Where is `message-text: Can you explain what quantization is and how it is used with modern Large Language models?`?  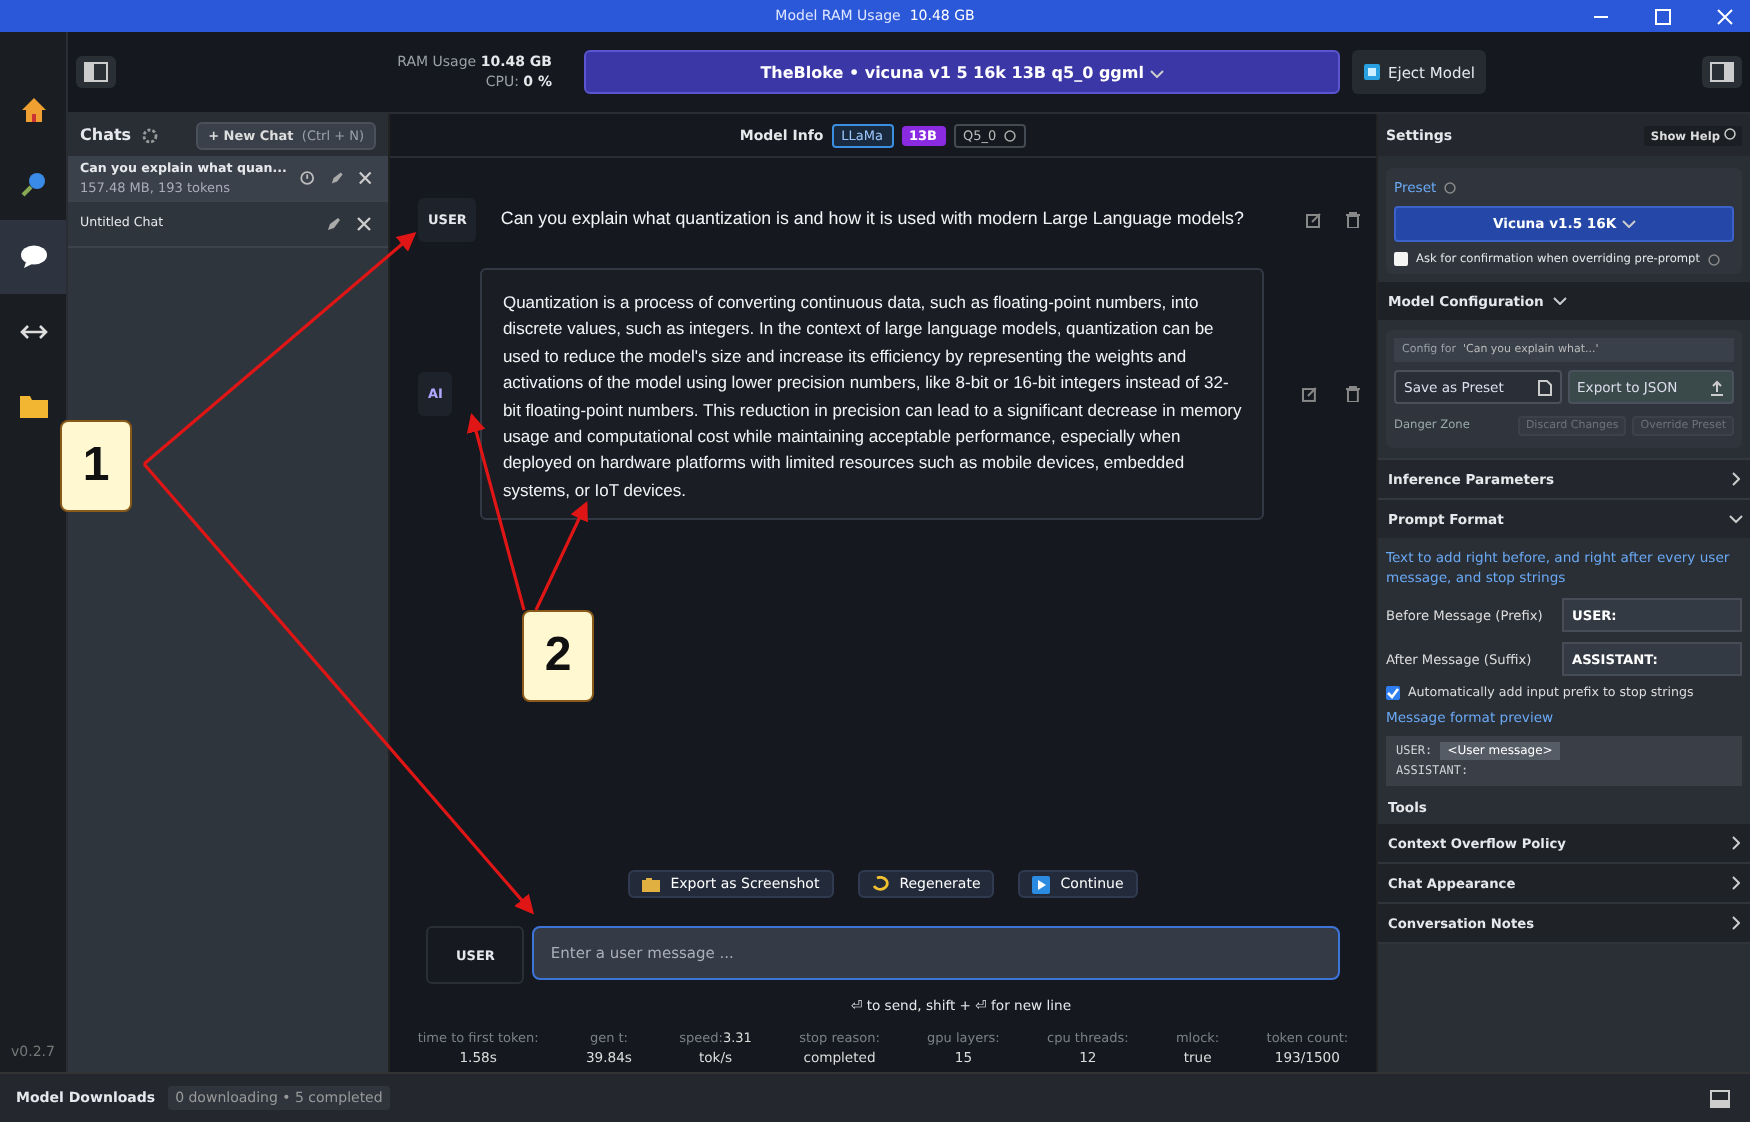 message-text: Can you explain what quantization is and how it is used with modern Large Language models? is located at coordinates (873, 219).